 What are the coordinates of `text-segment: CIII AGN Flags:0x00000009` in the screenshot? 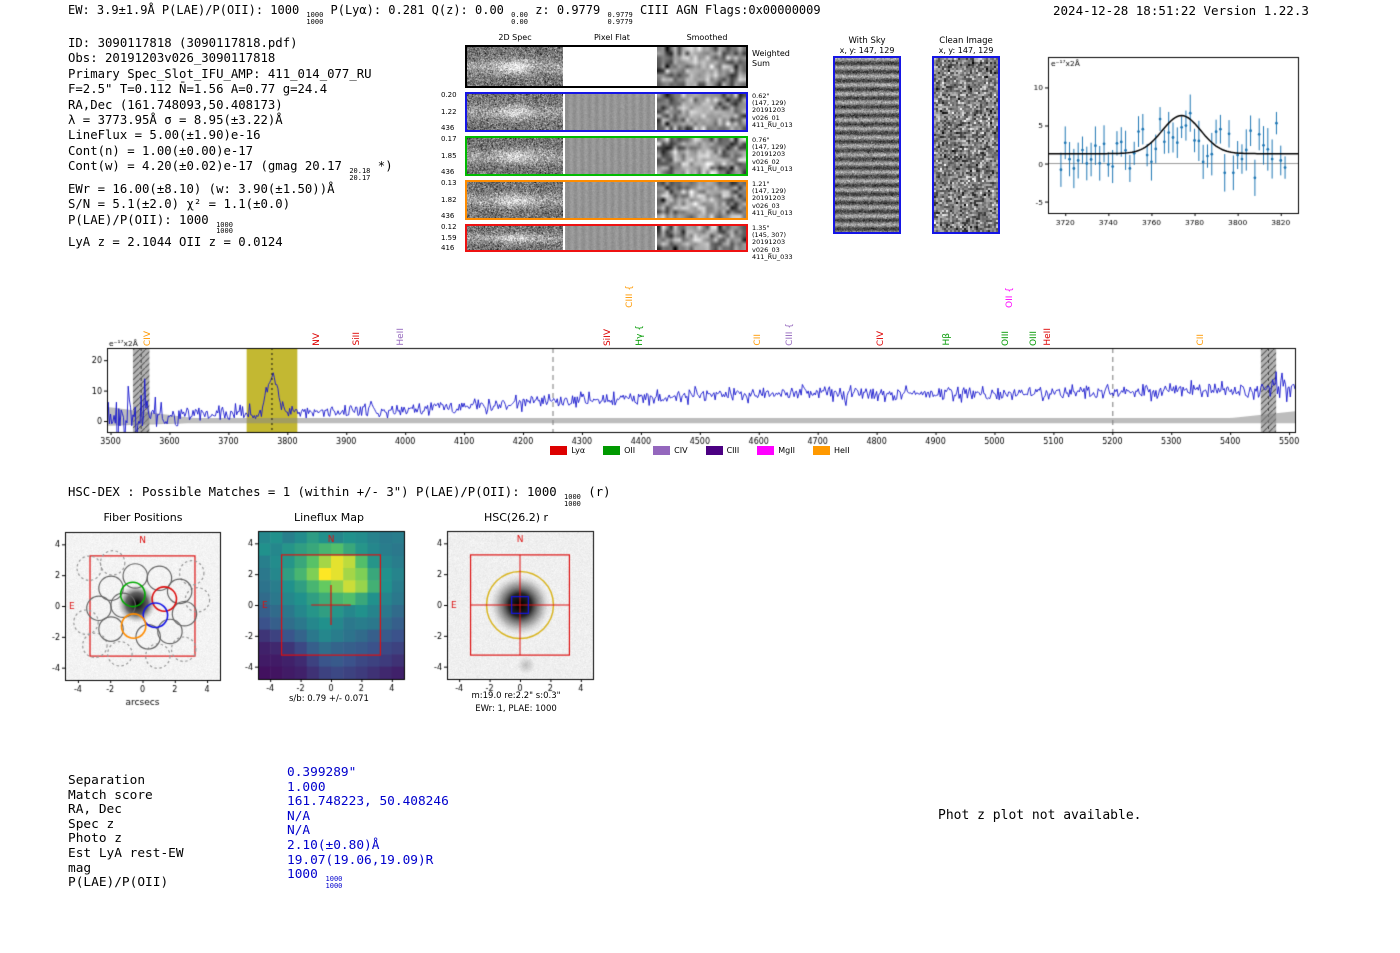 It's located at (726, 10).